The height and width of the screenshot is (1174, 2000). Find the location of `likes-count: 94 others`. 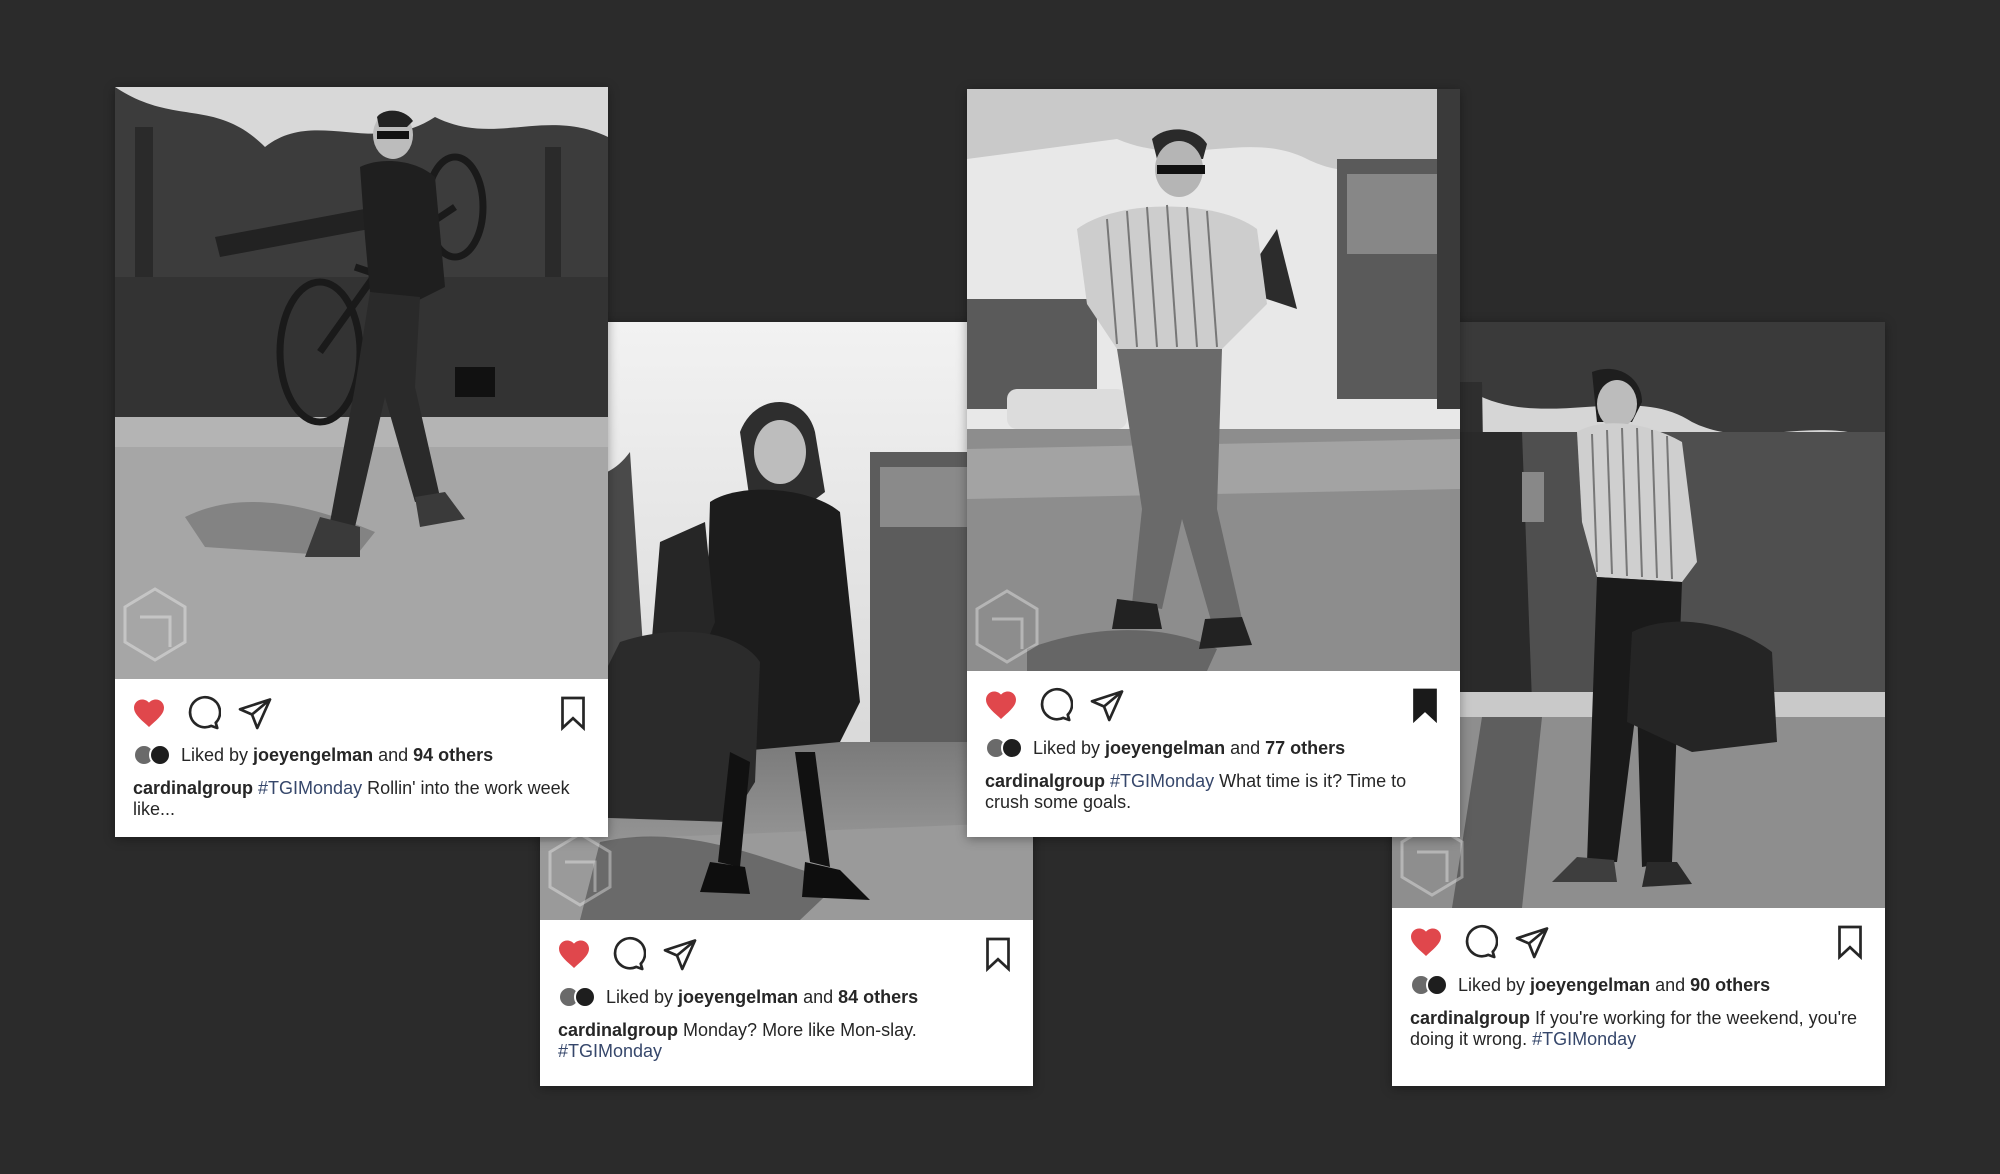

likes-count: 94 others is located at coordinates (453, 755).